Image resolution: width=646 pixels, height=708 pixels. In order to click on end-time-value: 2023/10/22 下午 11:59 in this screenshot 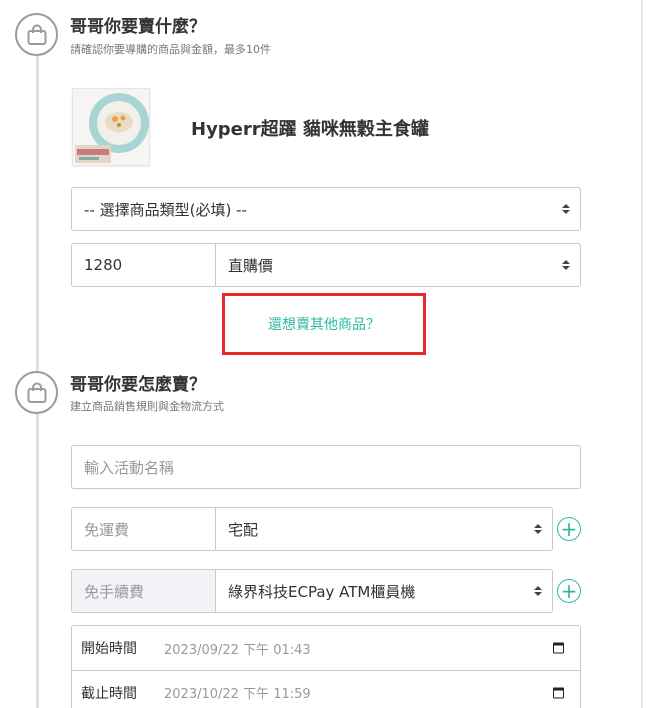, I will do `click(237, 694)`.